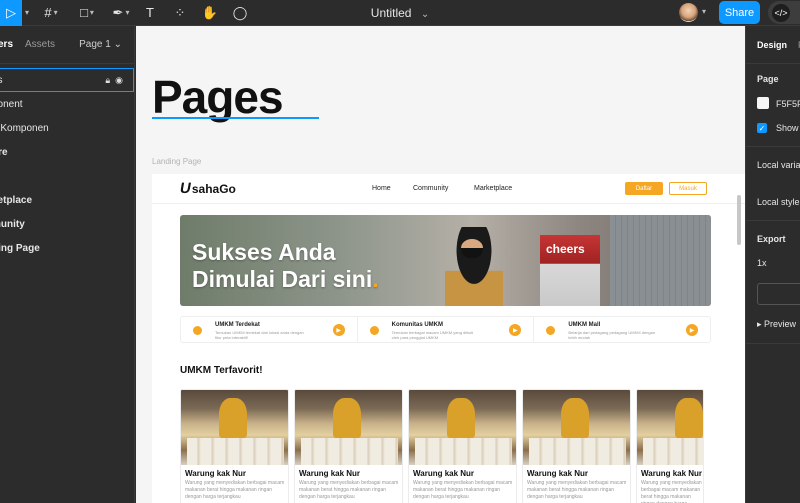  What do you see at coordinates (772, 45) in the screenshot?
I see `tab-design: Design` at bounding box center [772, 45].